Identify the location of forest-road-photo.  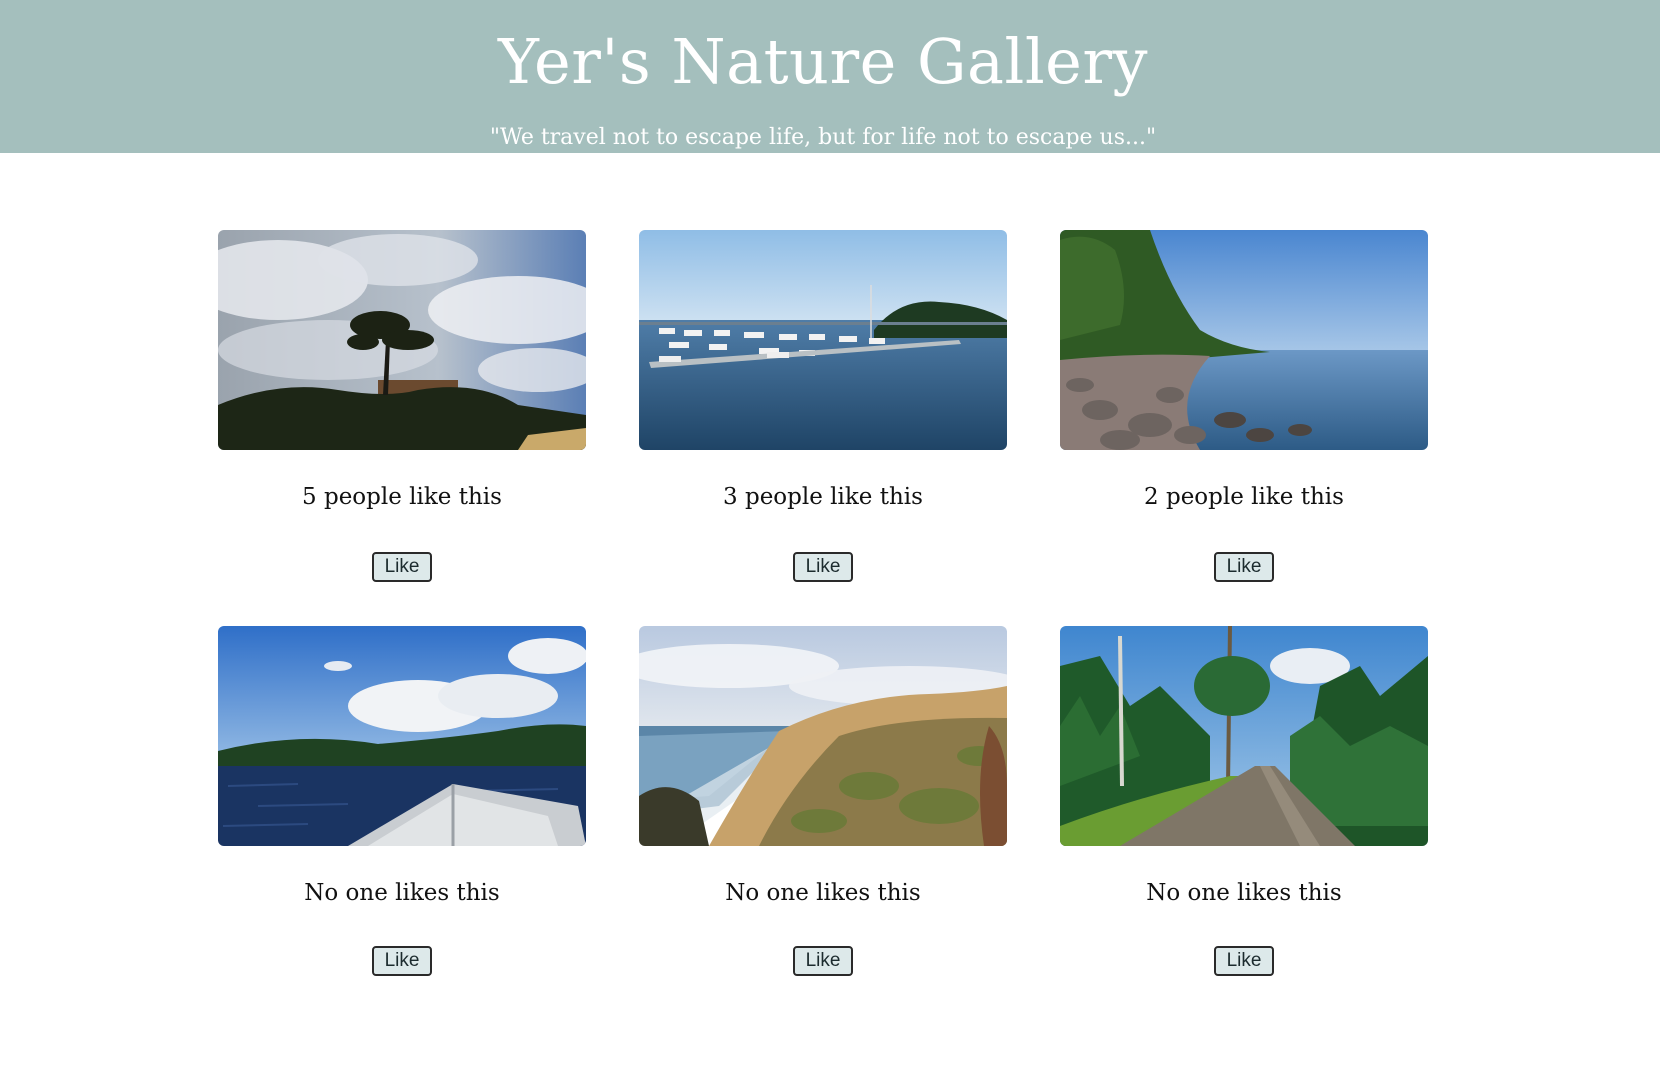
(1244, 736).